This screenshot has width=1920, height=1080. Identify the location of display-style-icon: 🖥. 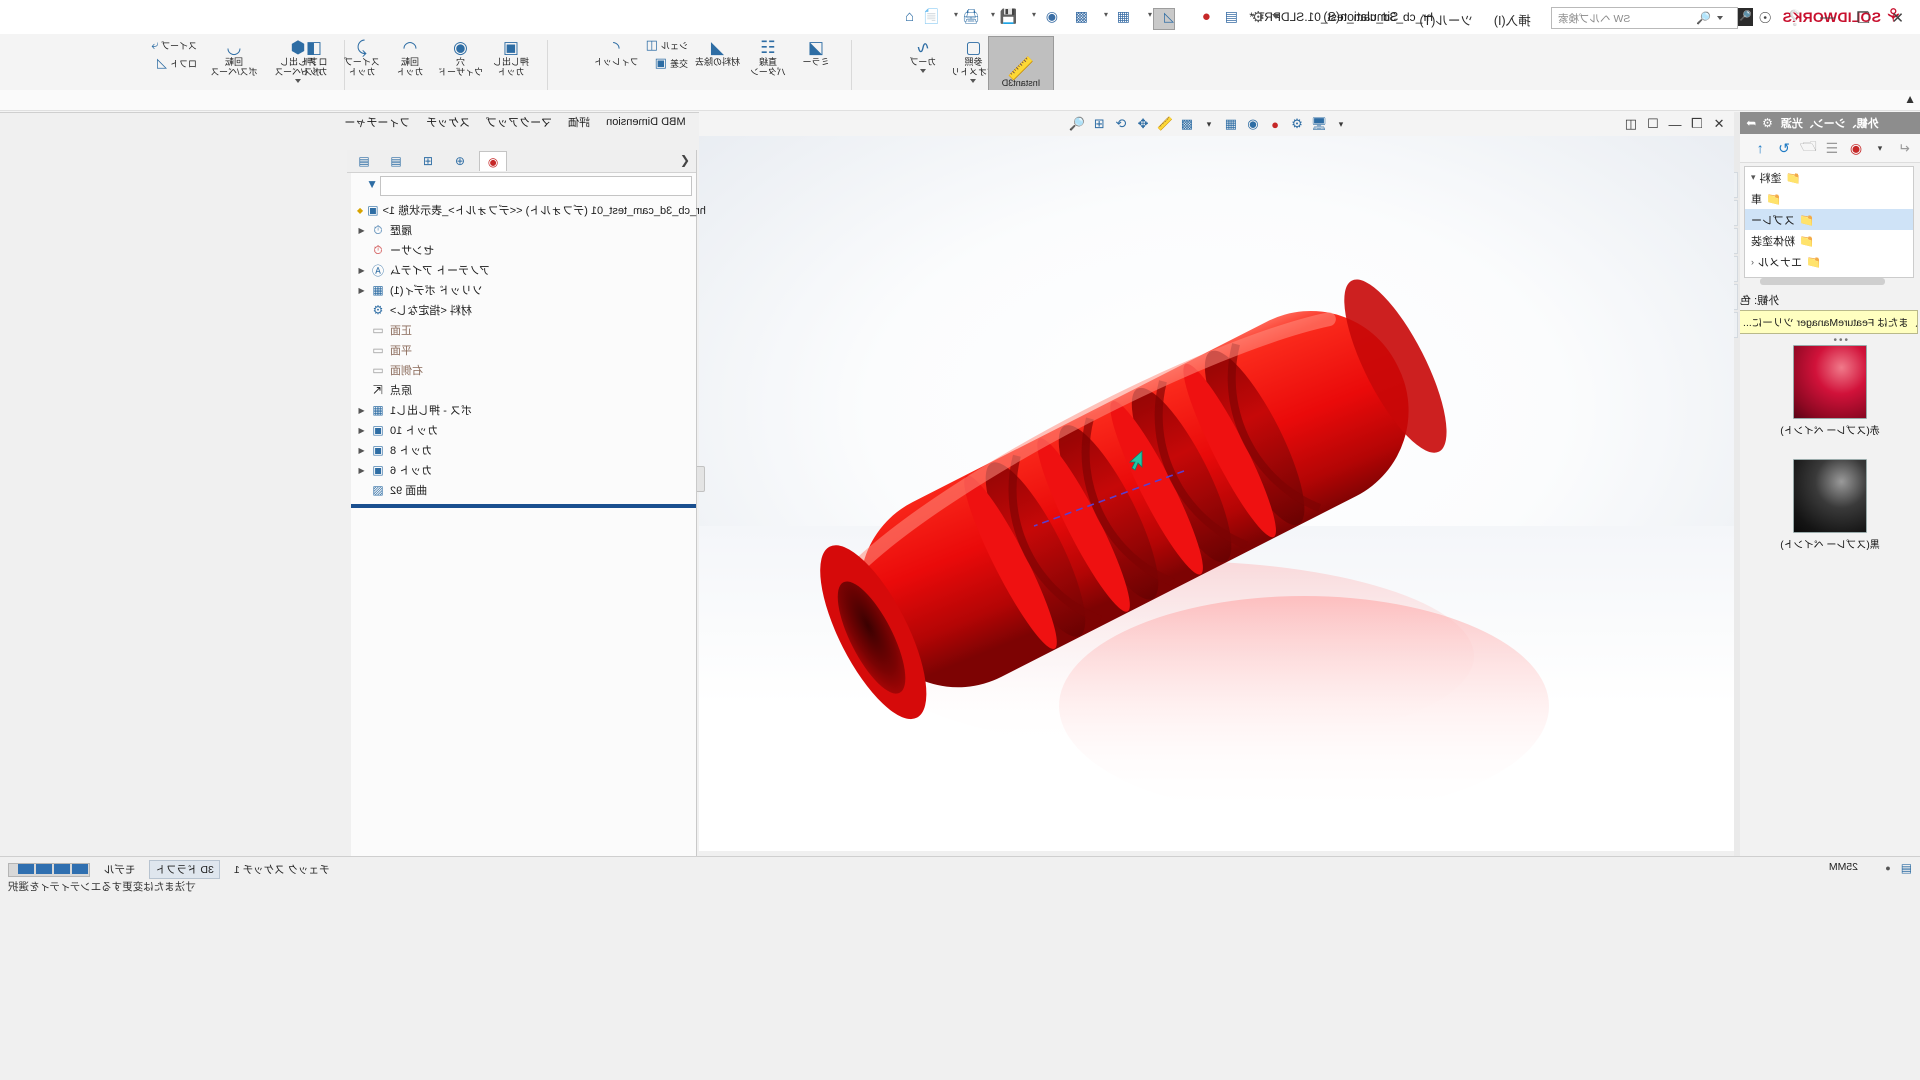
(1319, 124).